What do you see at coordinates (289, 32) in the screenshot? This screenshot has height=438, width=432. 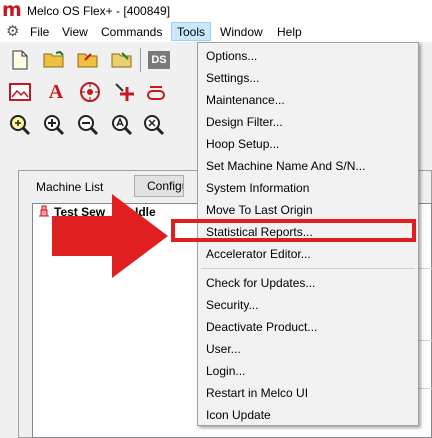 I see `menu-help: Help` at bounding box center [289, 32].